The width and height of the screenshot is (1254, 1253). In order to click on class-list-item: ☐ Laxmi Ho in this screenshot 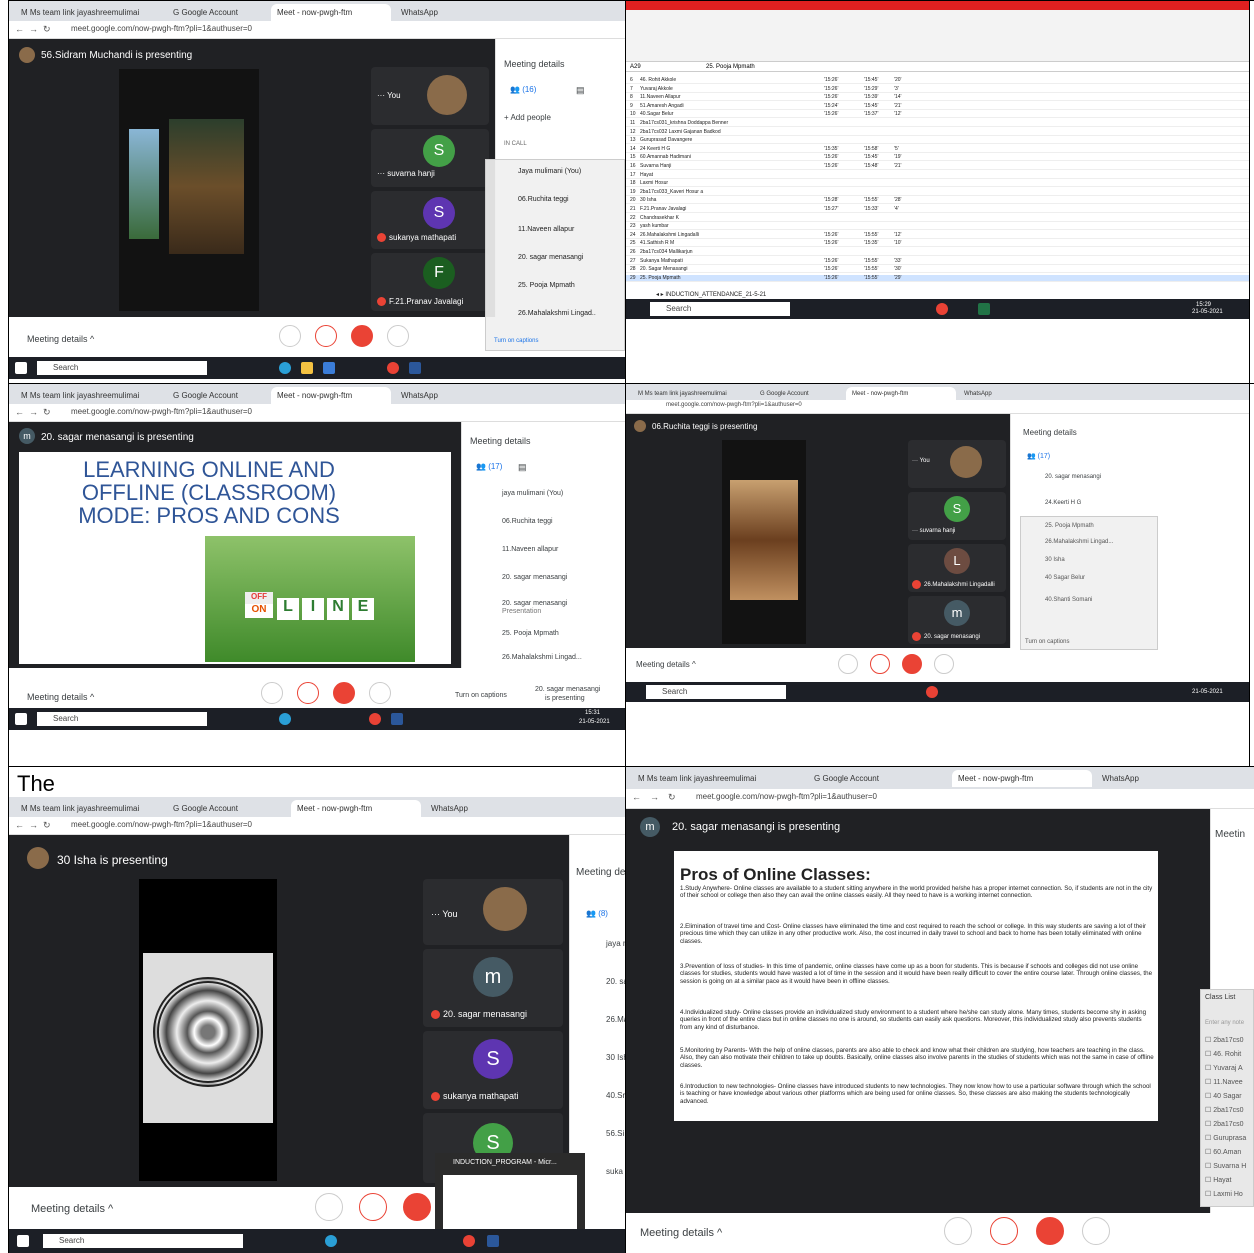, I will do `click(1224, 1194)`.